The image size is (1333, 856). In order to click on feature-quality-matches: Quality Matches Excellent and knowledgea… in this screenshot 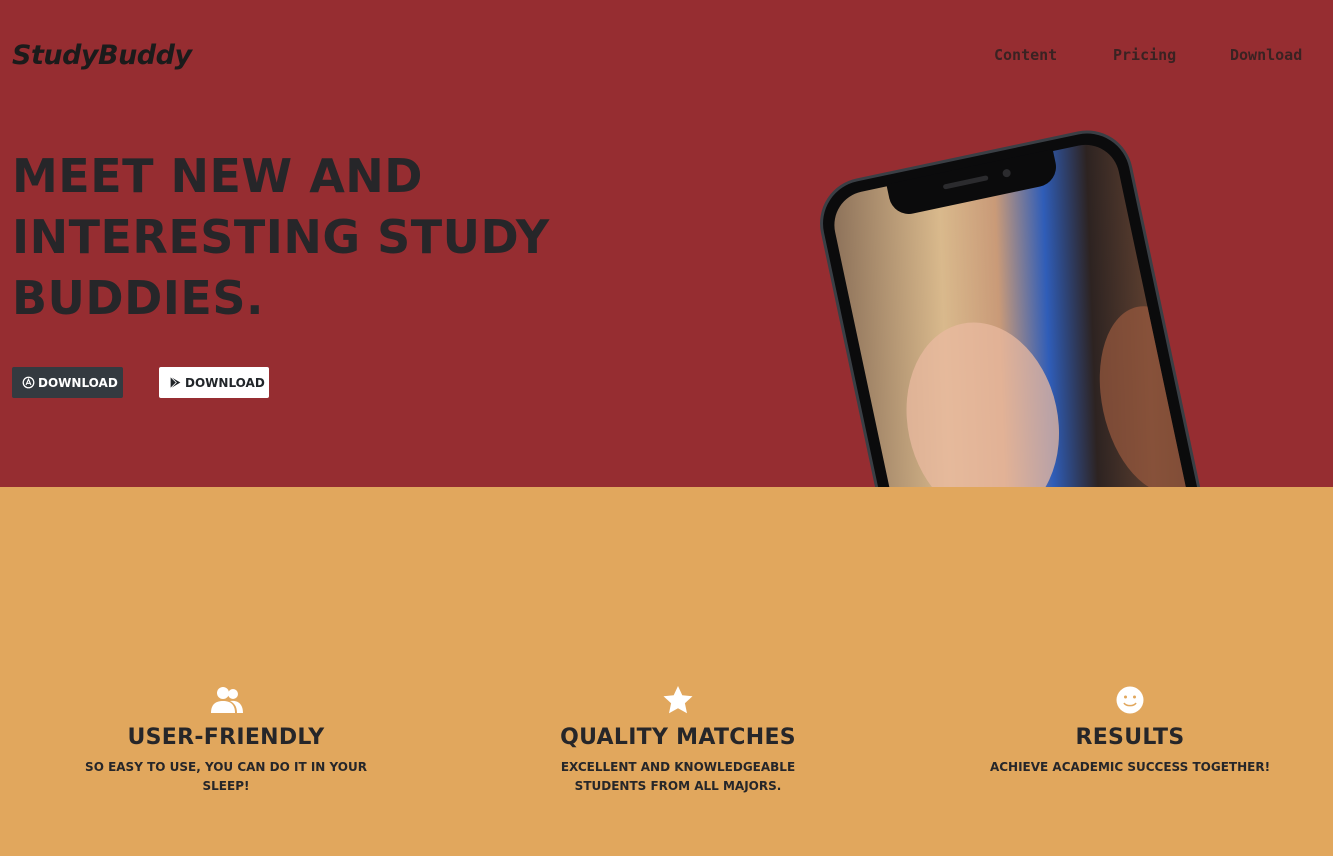, I will do `click(678, 740)`.